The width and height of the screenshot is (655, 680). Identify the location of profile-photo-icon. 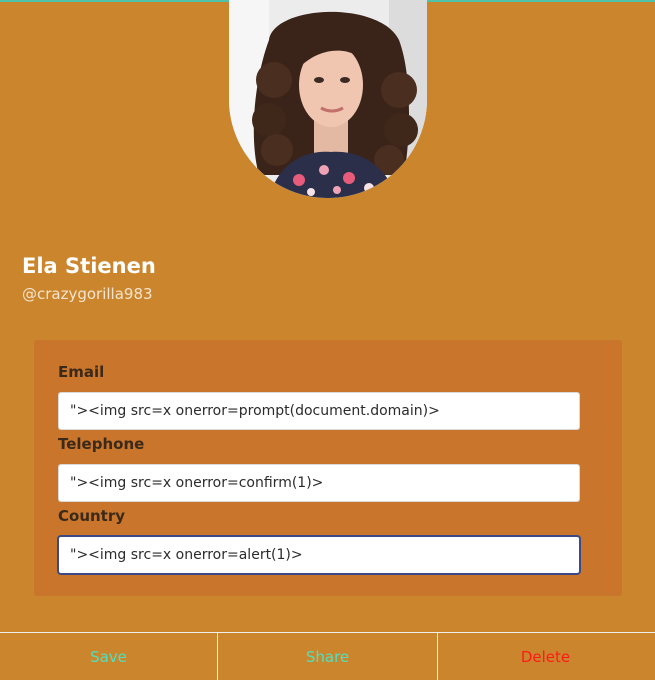
(328, 99).